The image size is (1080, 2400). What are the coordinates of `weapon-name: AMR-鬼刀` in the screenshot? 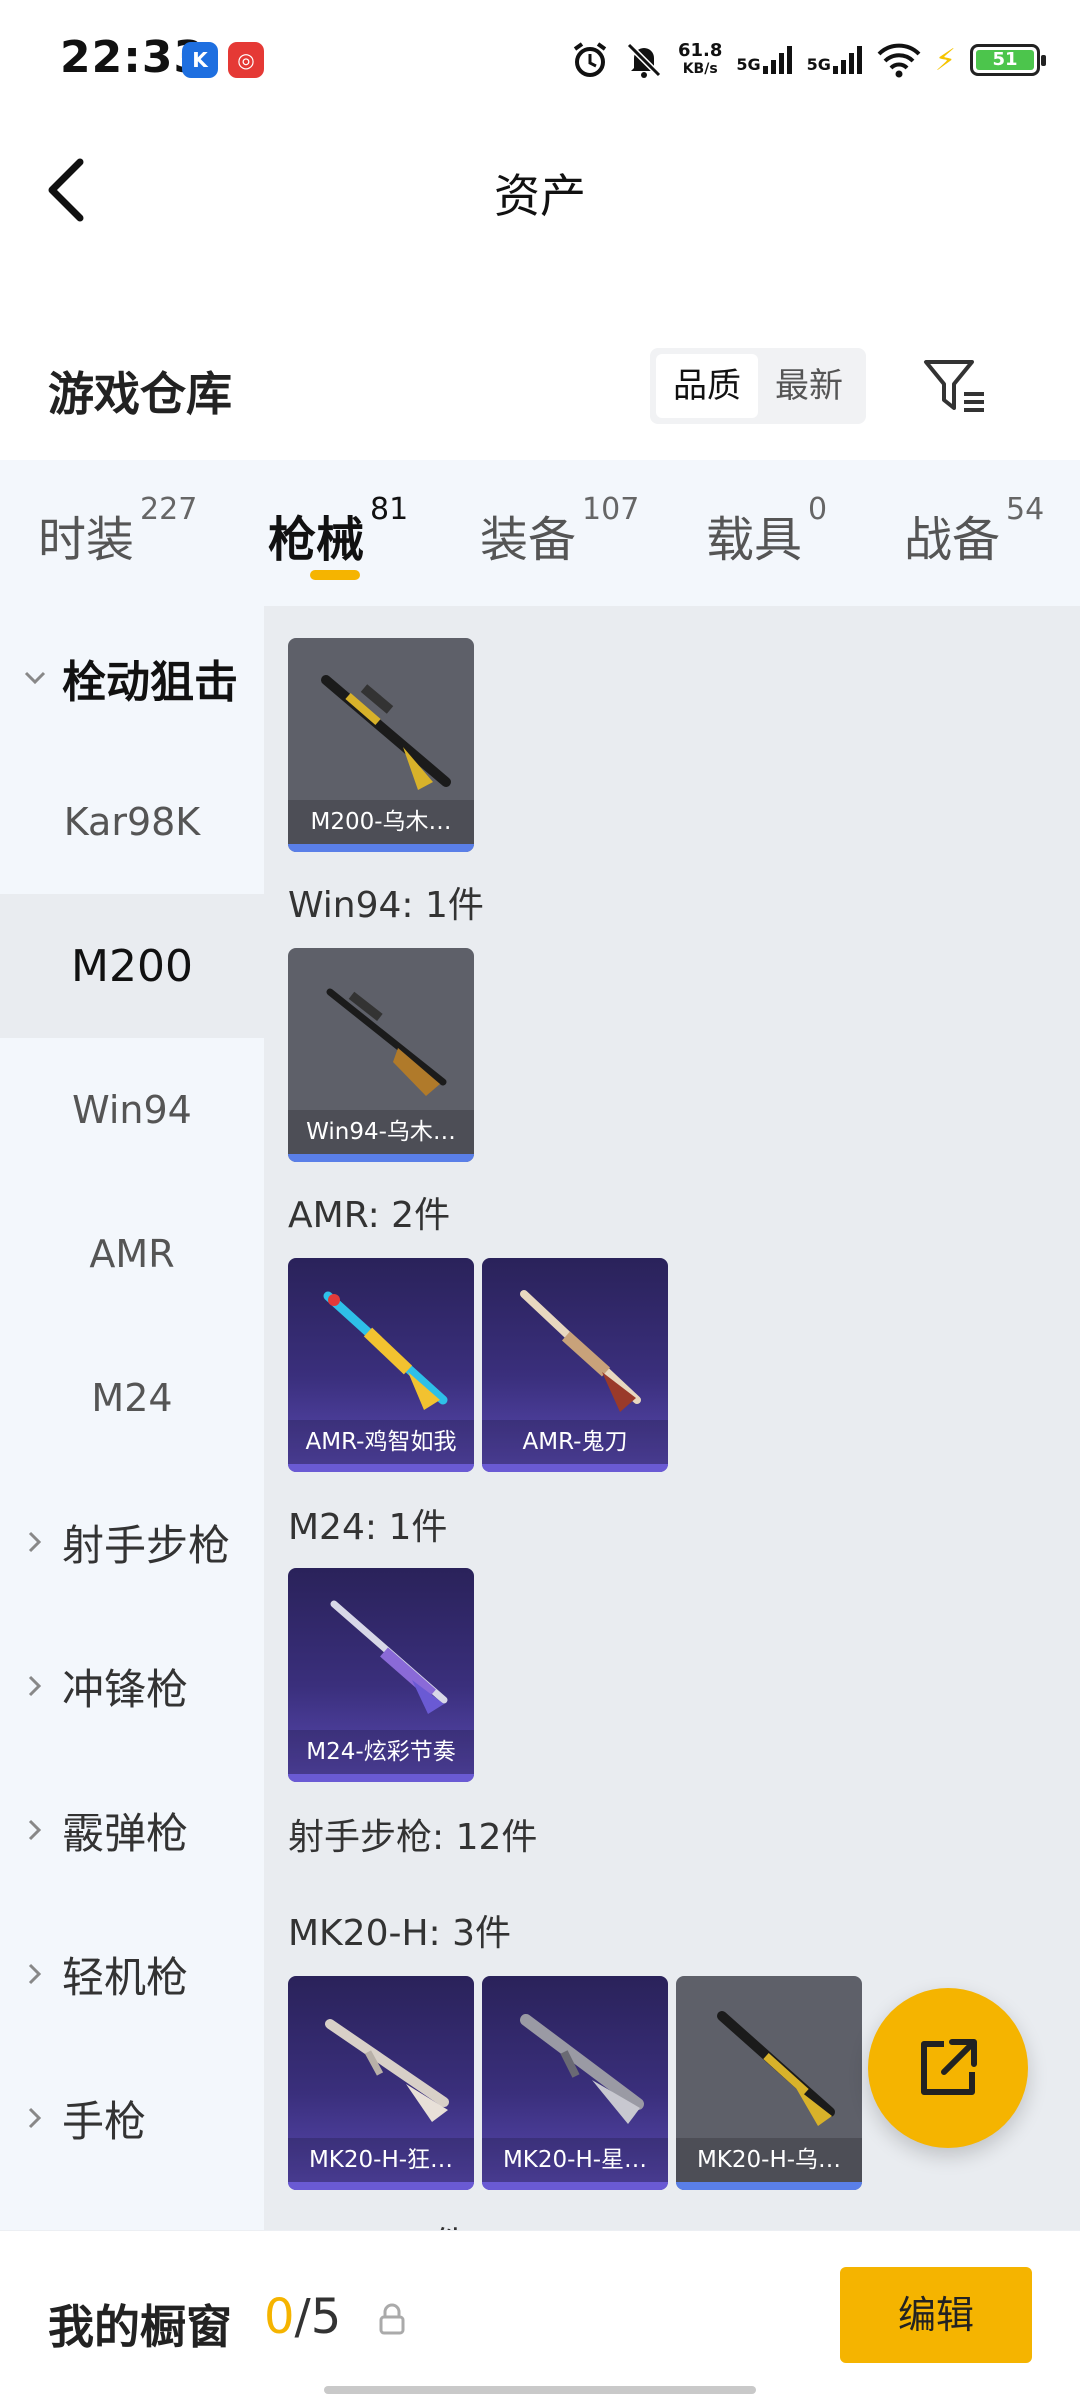 It's located at (575, 1442).